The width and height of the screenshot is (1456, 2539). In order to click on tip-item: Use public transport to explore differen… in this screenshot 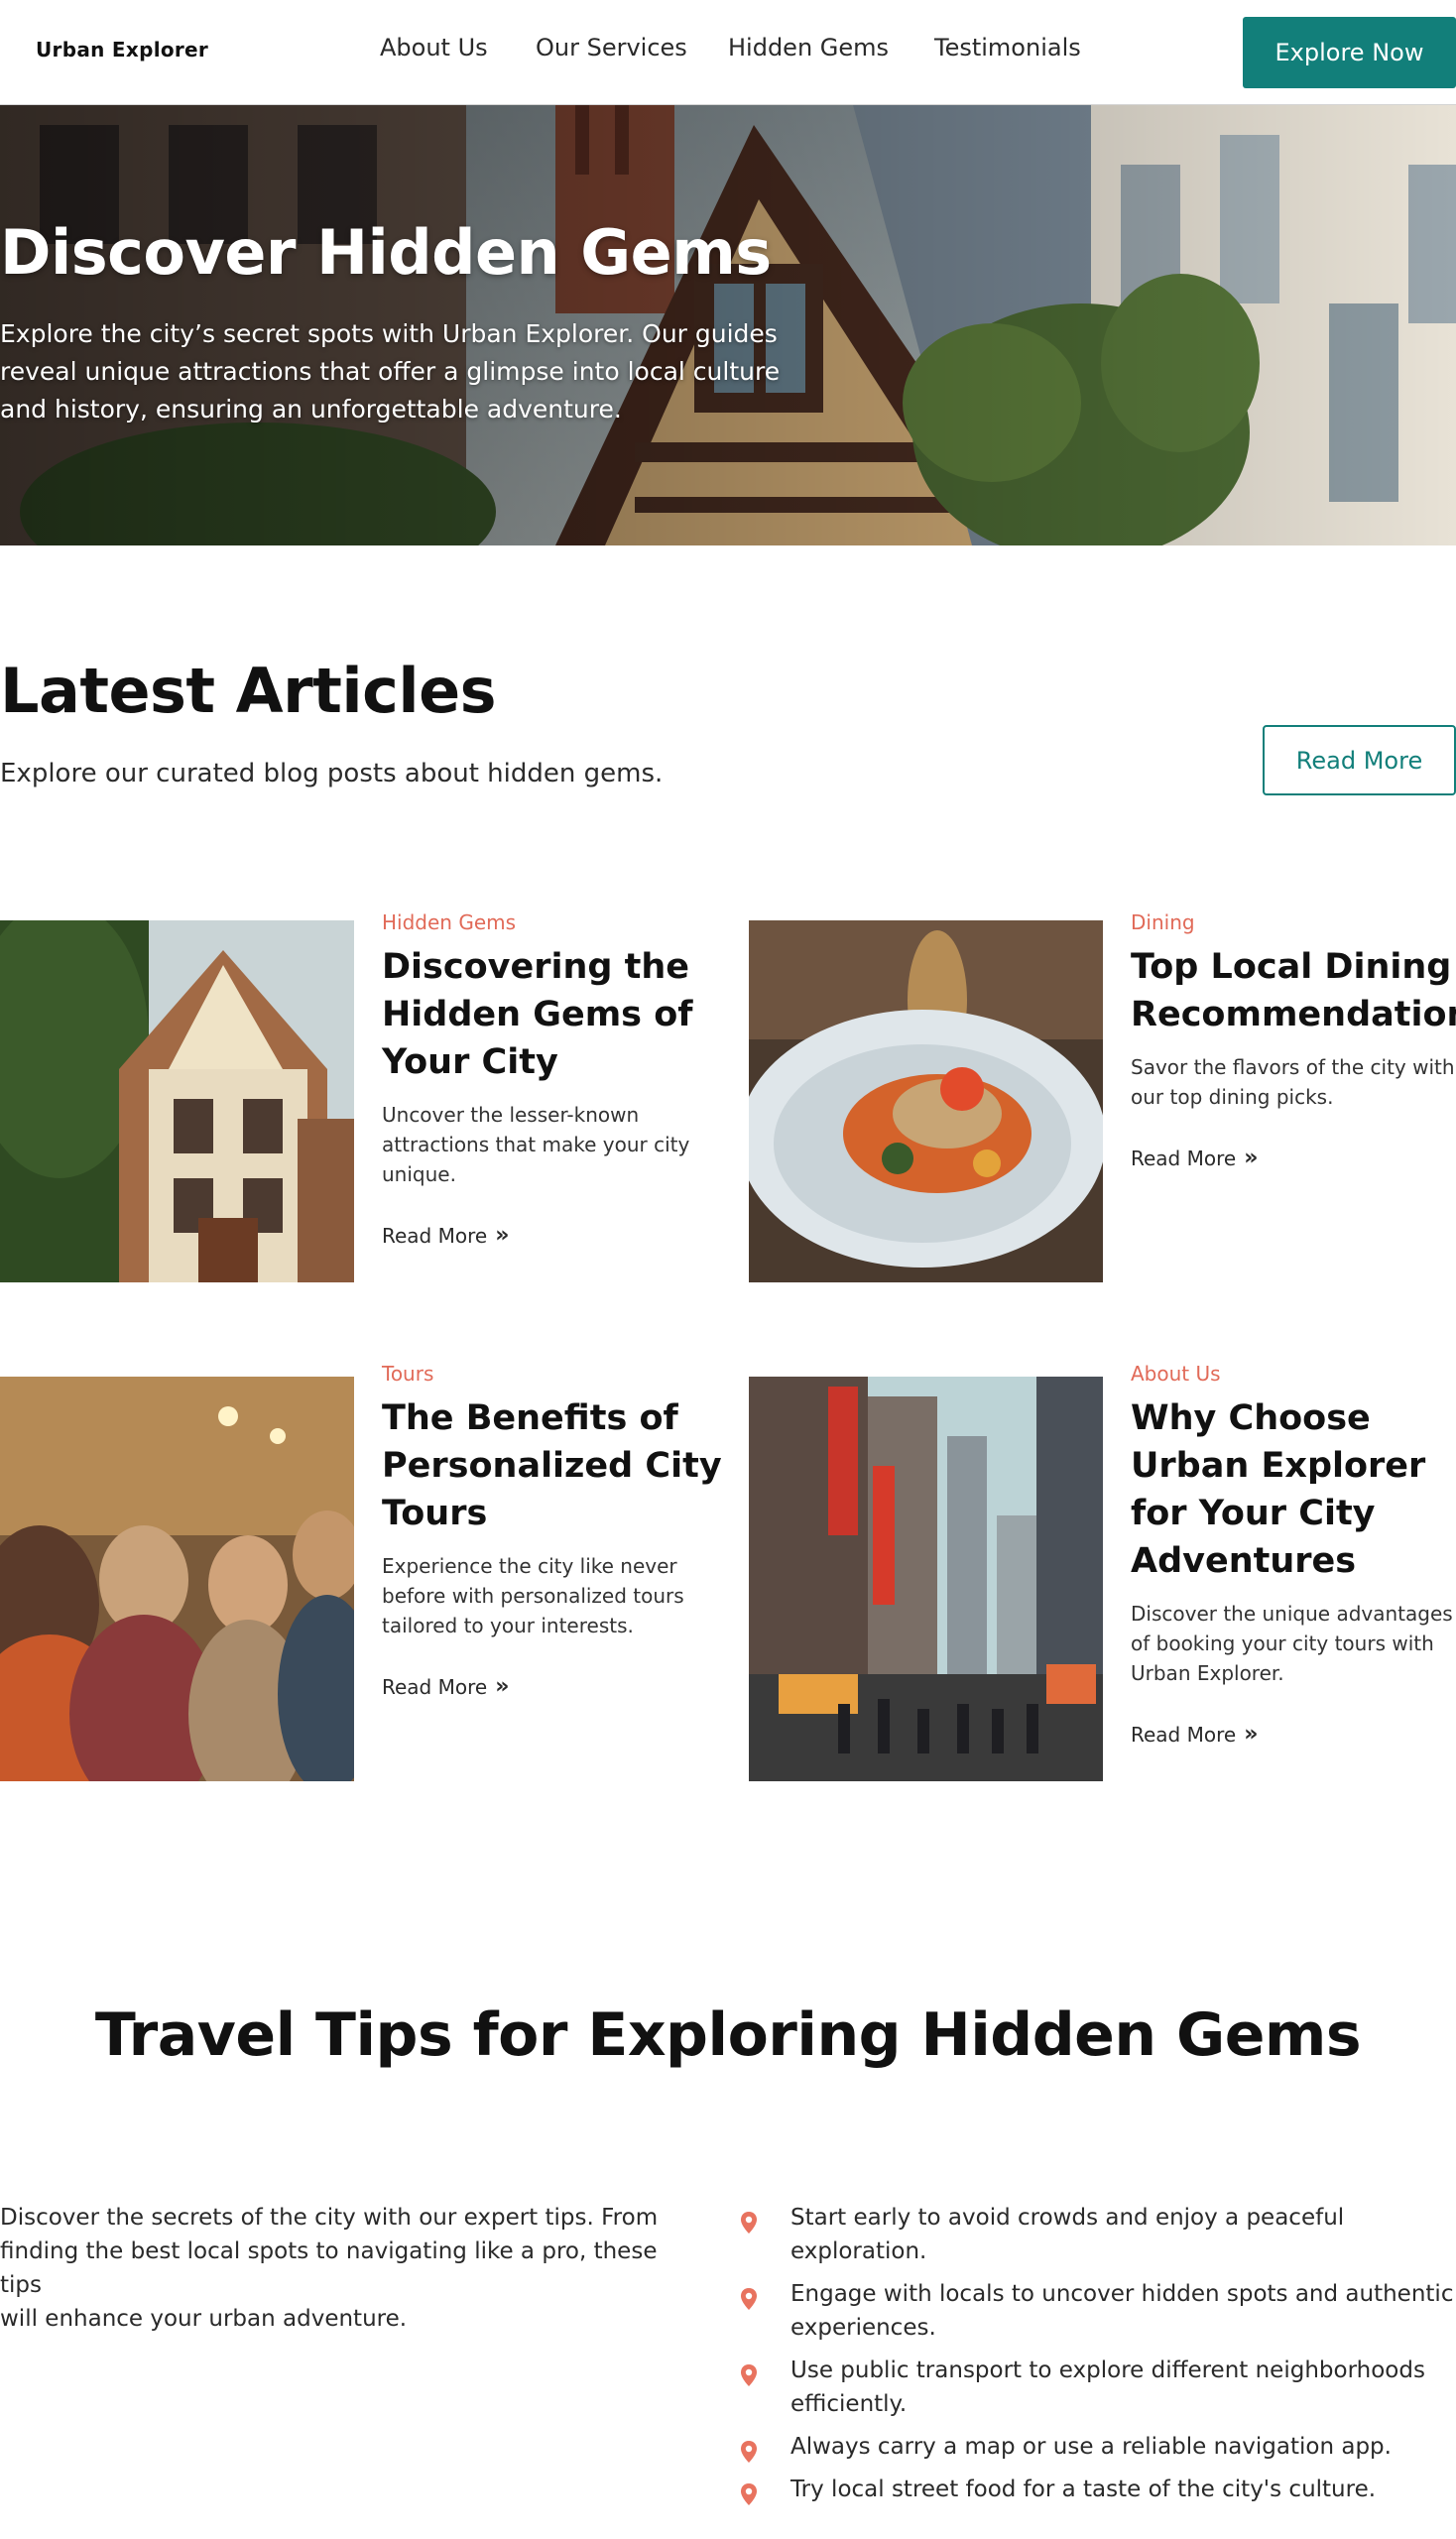, I will do `click(1096, 2387)`.